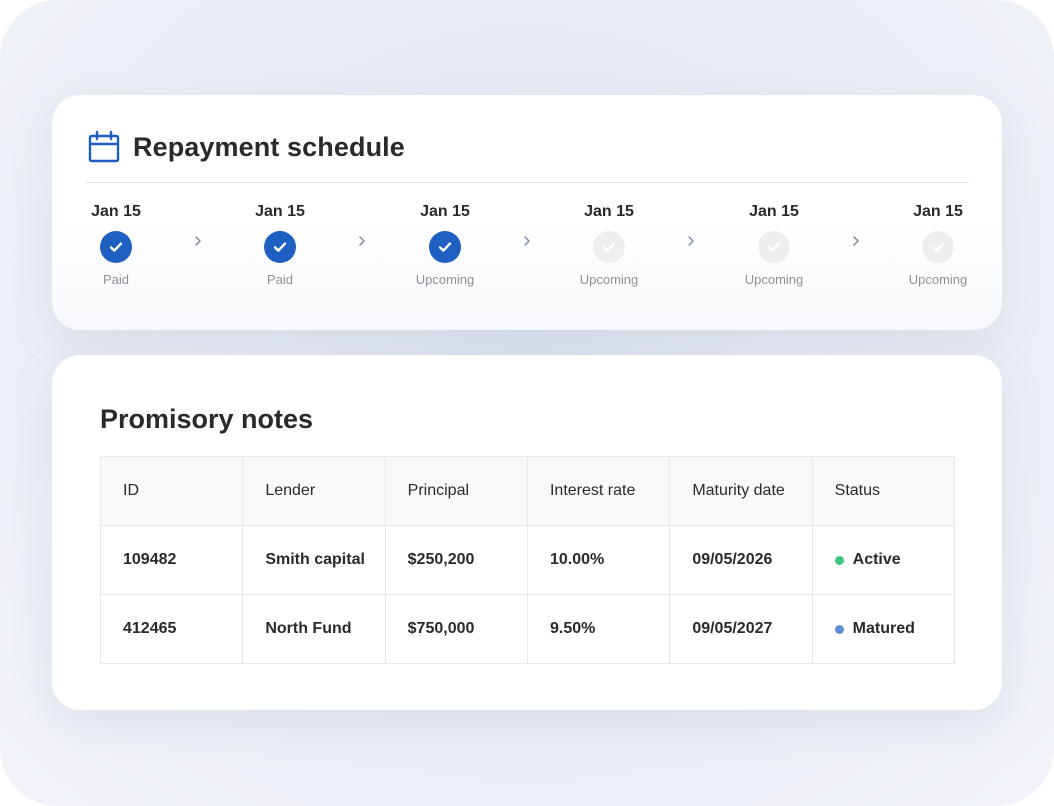 This screenshot has width=1054, height=806. Describe the element at coordinates (104, 147) in the screenshot. I see `calendar-icon` at that location.